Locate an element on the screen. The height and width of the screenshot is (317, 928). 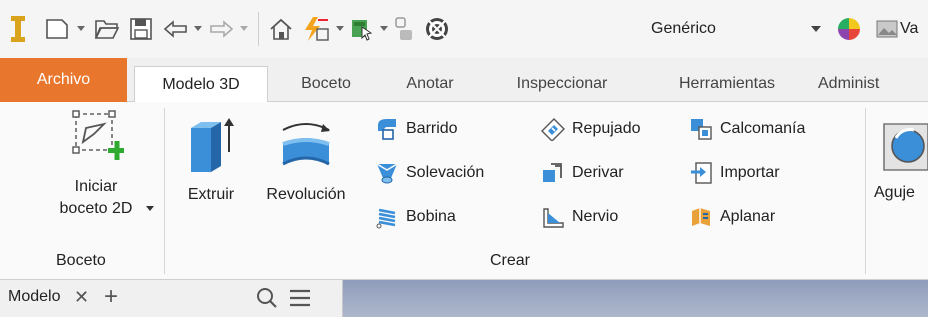
update-dropdown-icon is located at coordinates (340, 28).